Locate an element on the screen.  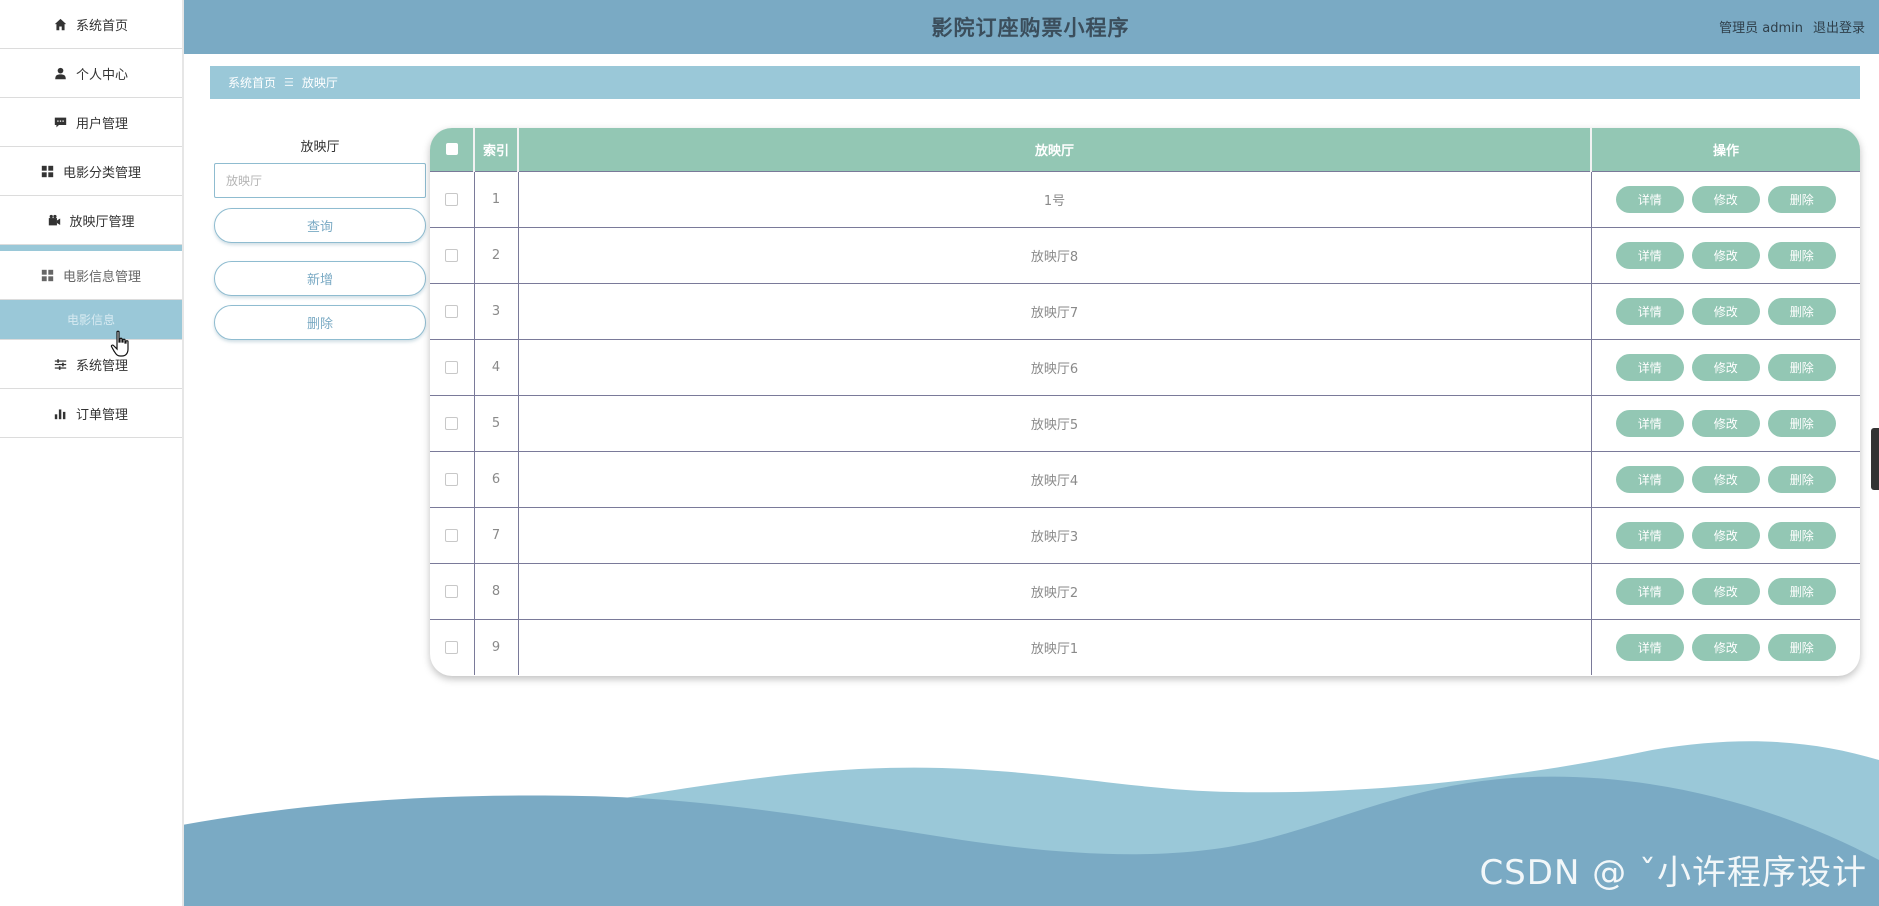
sidebar-item-home: 系统首页 is located at coordinates (91, 24).